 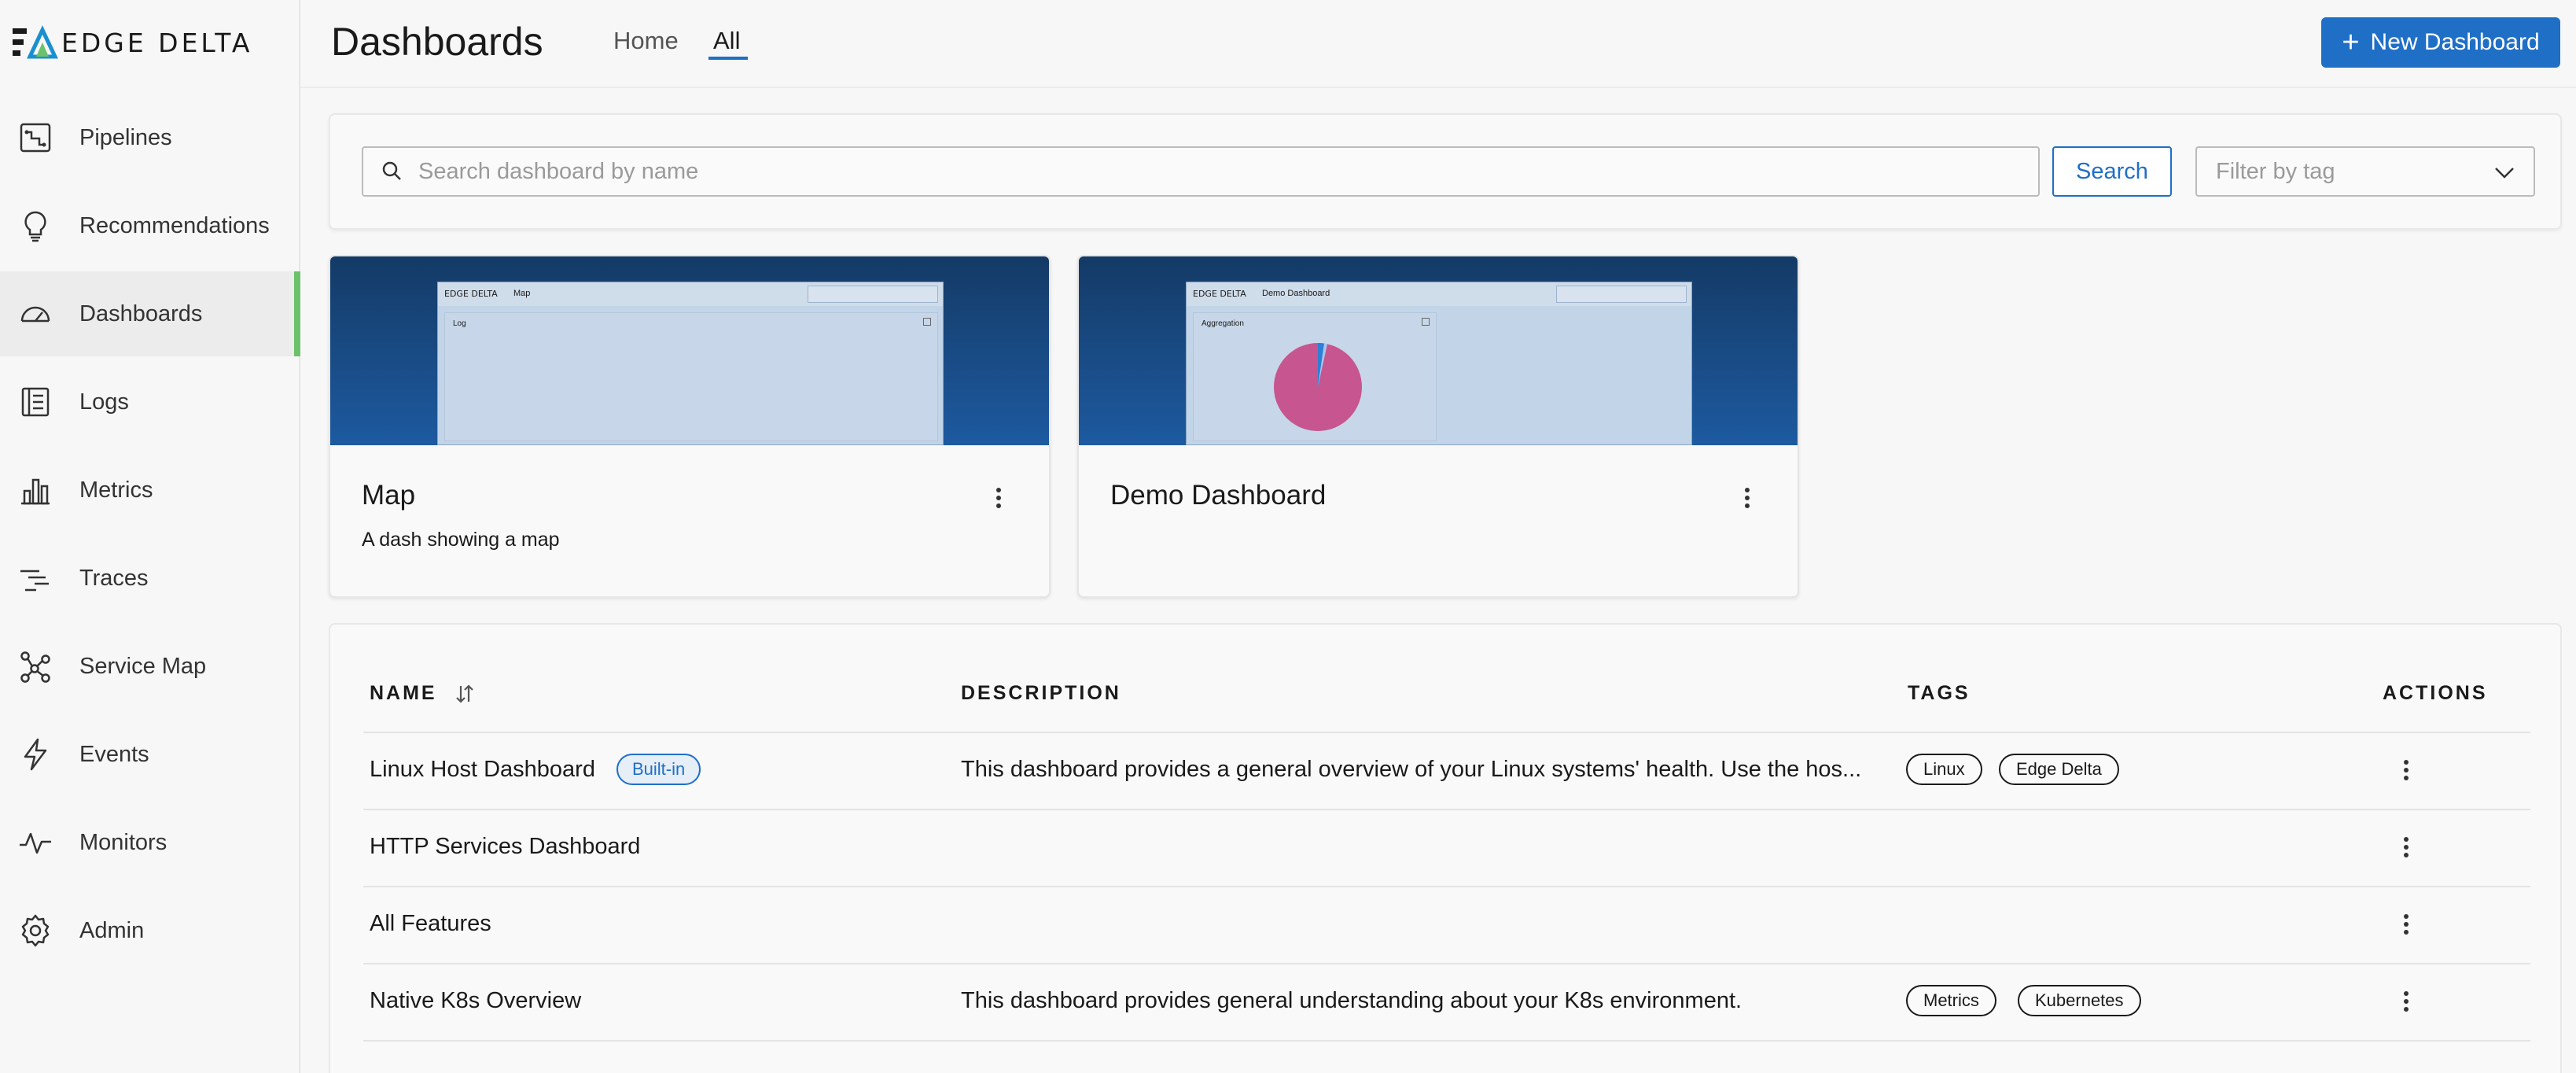 I want to click on search-field, so click(x=1201, y=171).